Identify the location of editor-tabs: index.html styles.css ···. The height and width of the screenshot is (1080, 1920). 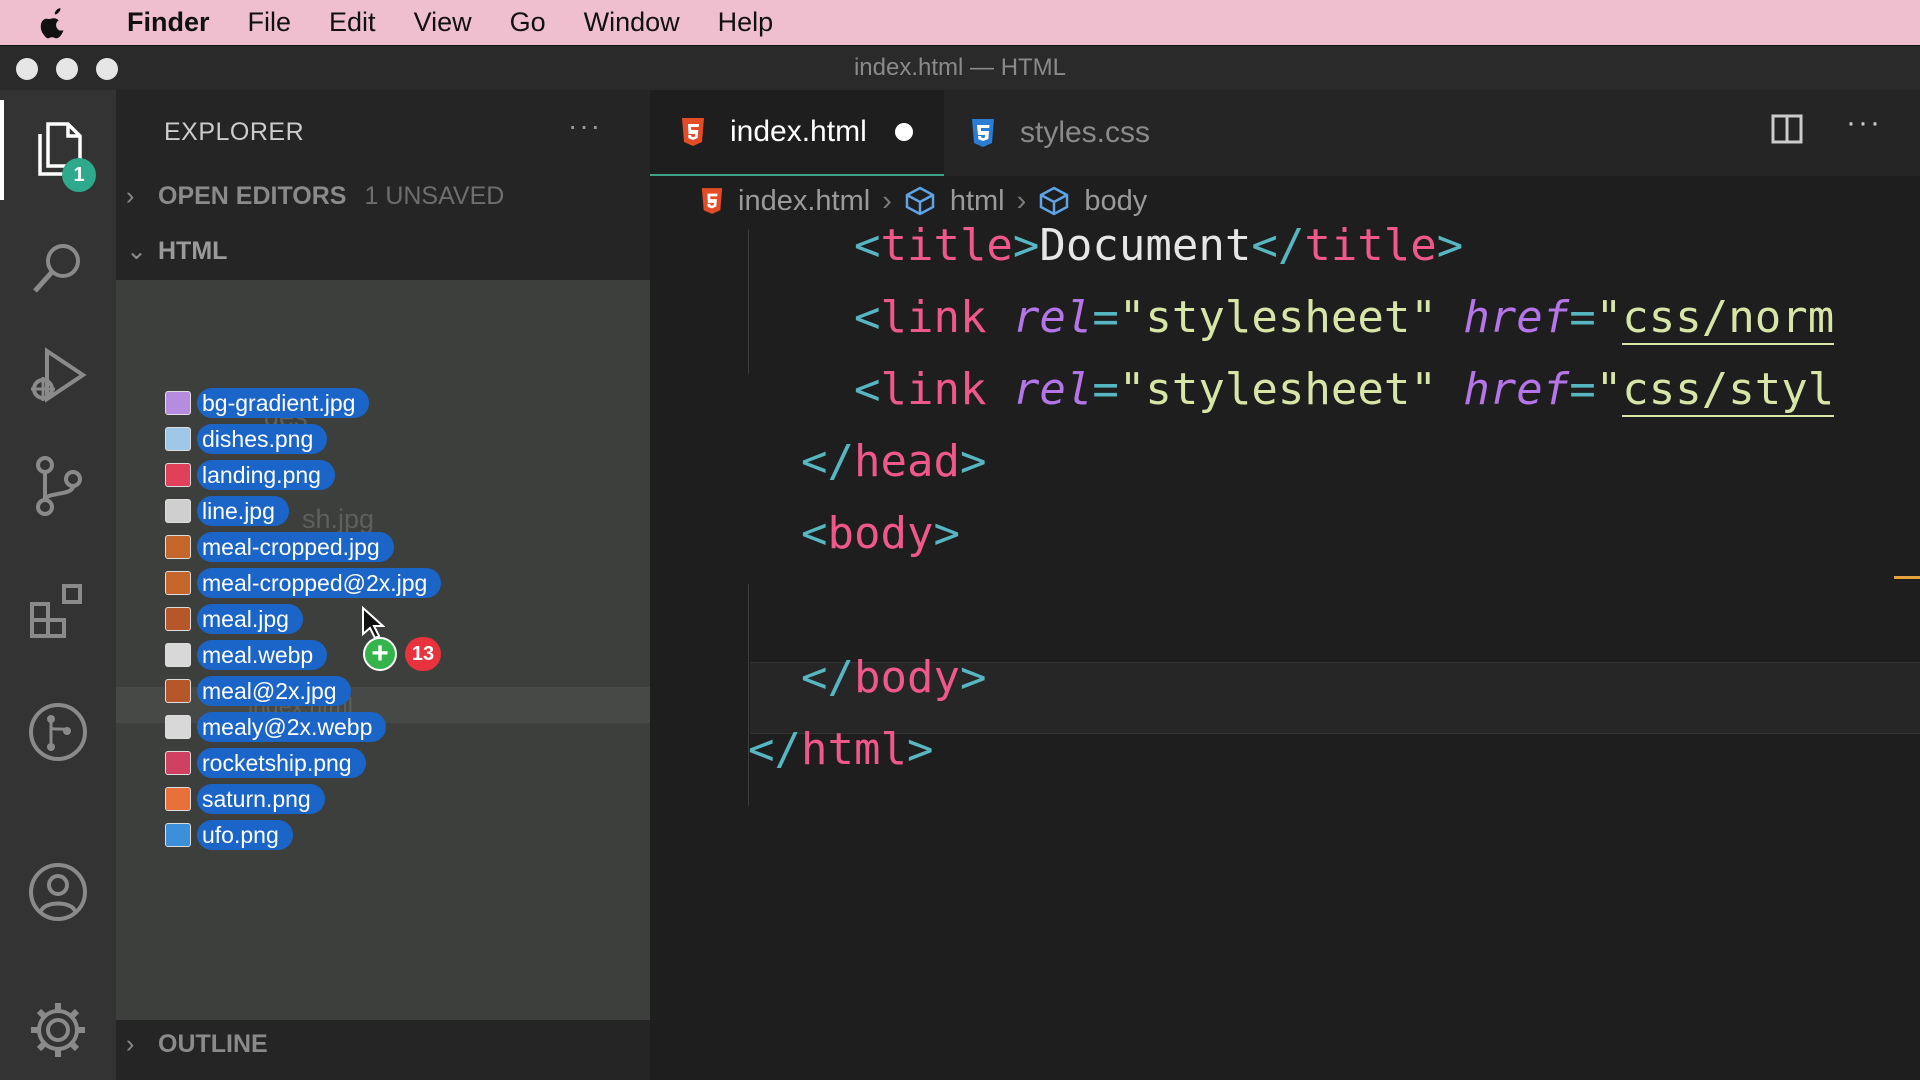
(1285, 133).